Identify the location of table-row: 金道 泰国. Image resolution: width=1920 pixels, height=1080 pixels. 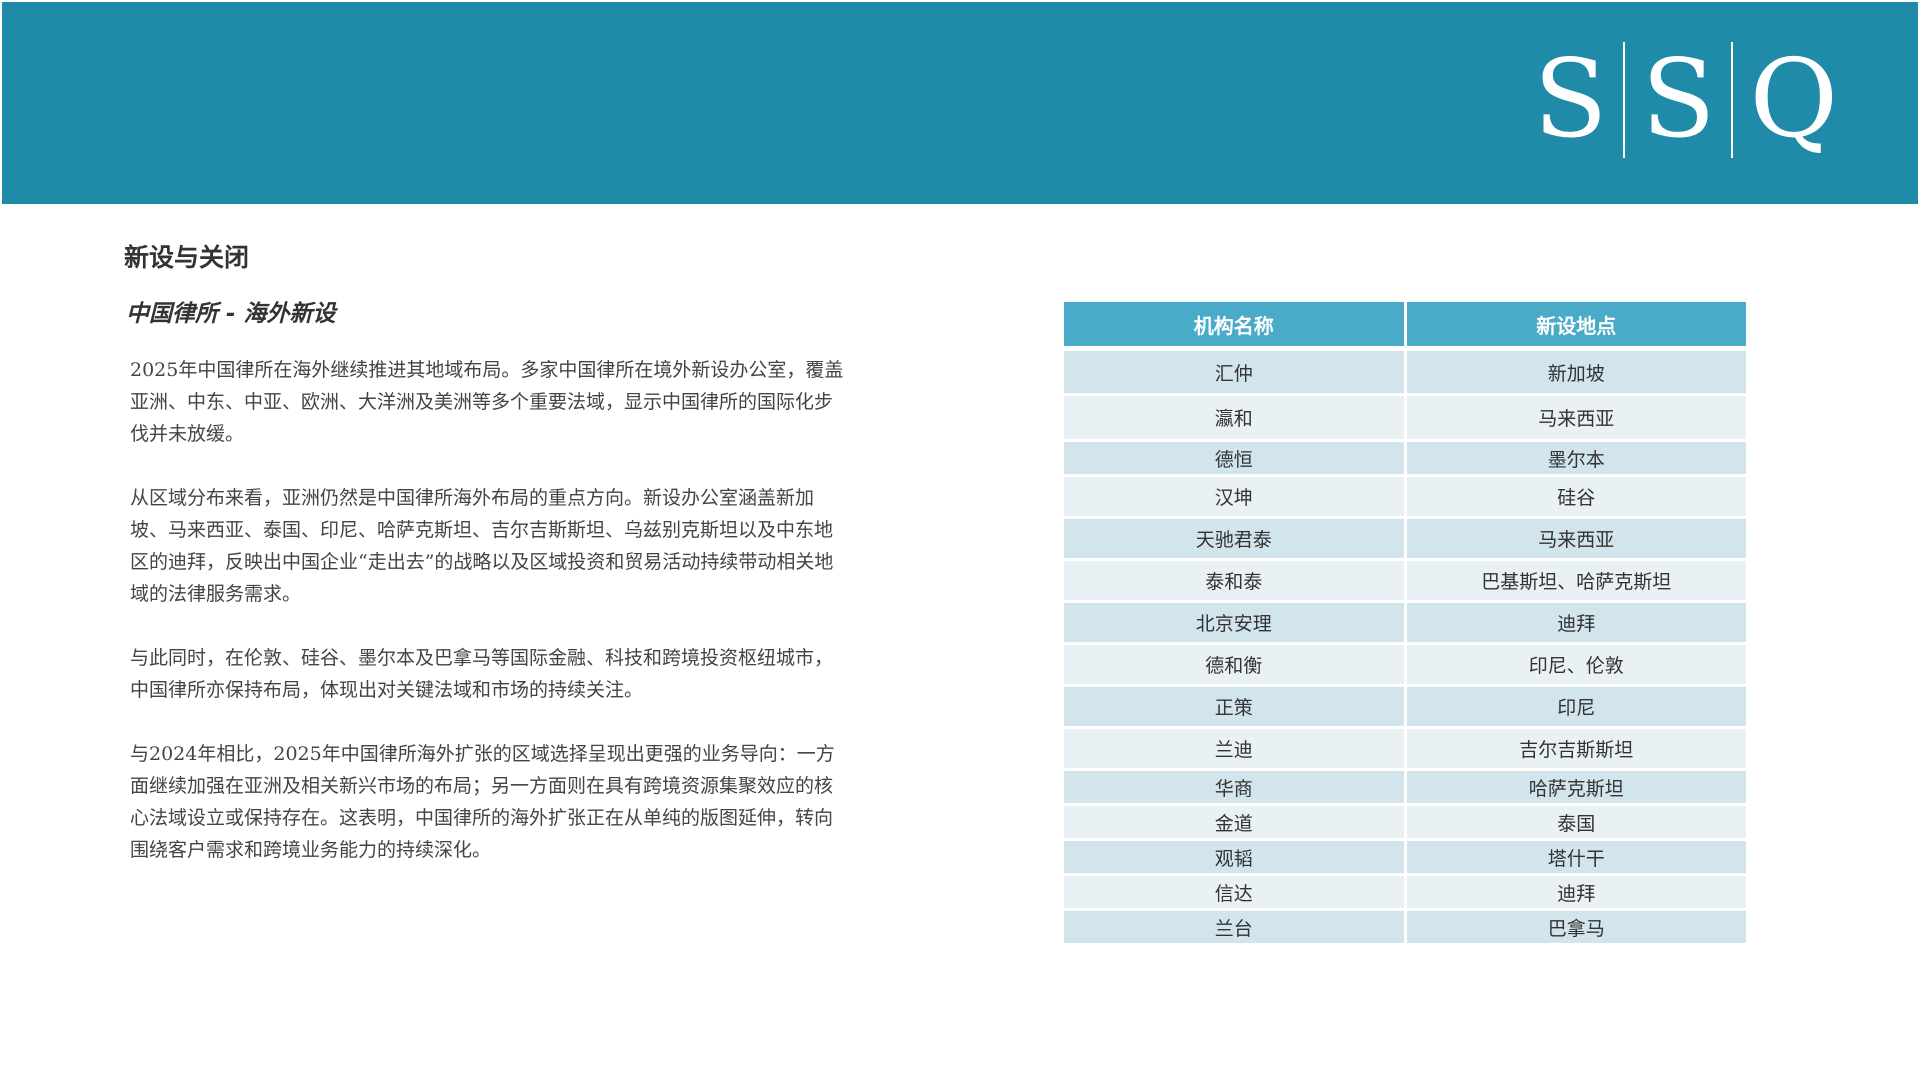
(1405, 822).